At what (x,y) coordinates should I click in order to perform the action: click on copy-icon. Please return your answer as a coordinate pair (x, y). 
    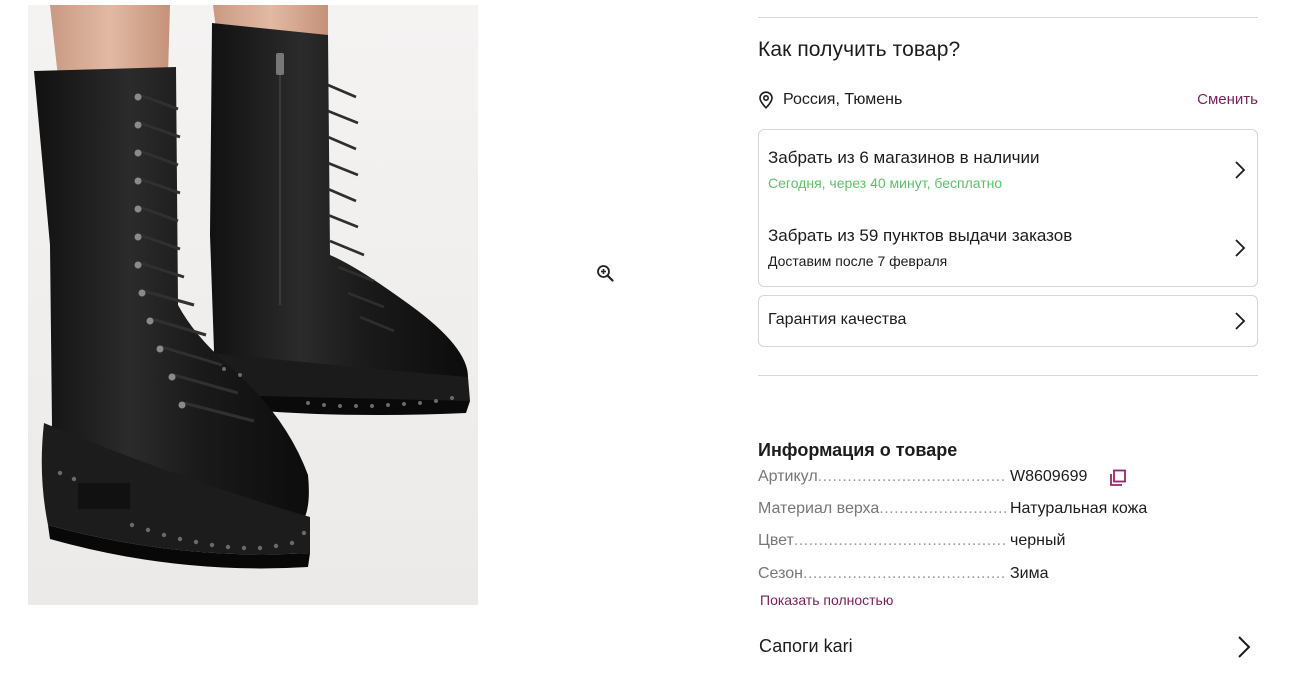
    Looking at the image, I should click on (1118, 478).